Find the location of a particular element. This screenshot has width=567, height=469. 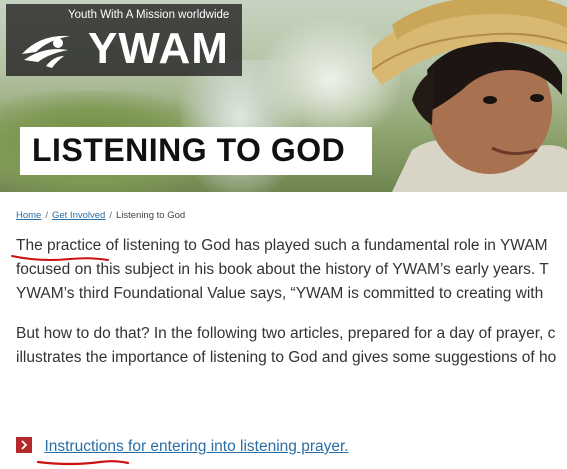

logo-tagline: Youth With A Mission worldwide is located at coordinates (149, 15).